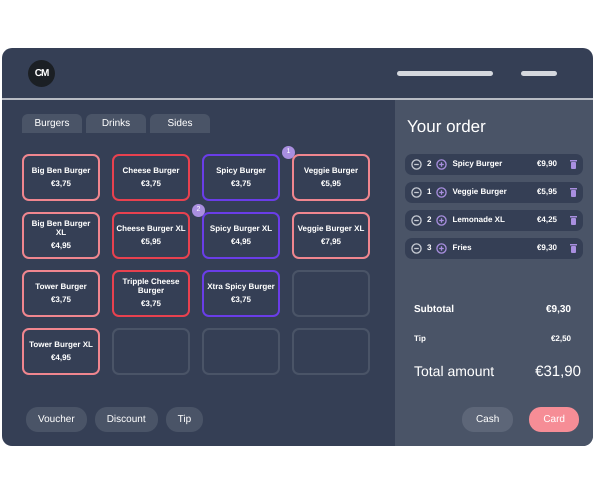 The image size is (600, 500). Describe the element at coordinates (331, 177) in the screenshot. I see `product-tile: Veggie Burger €5,95` at that location.